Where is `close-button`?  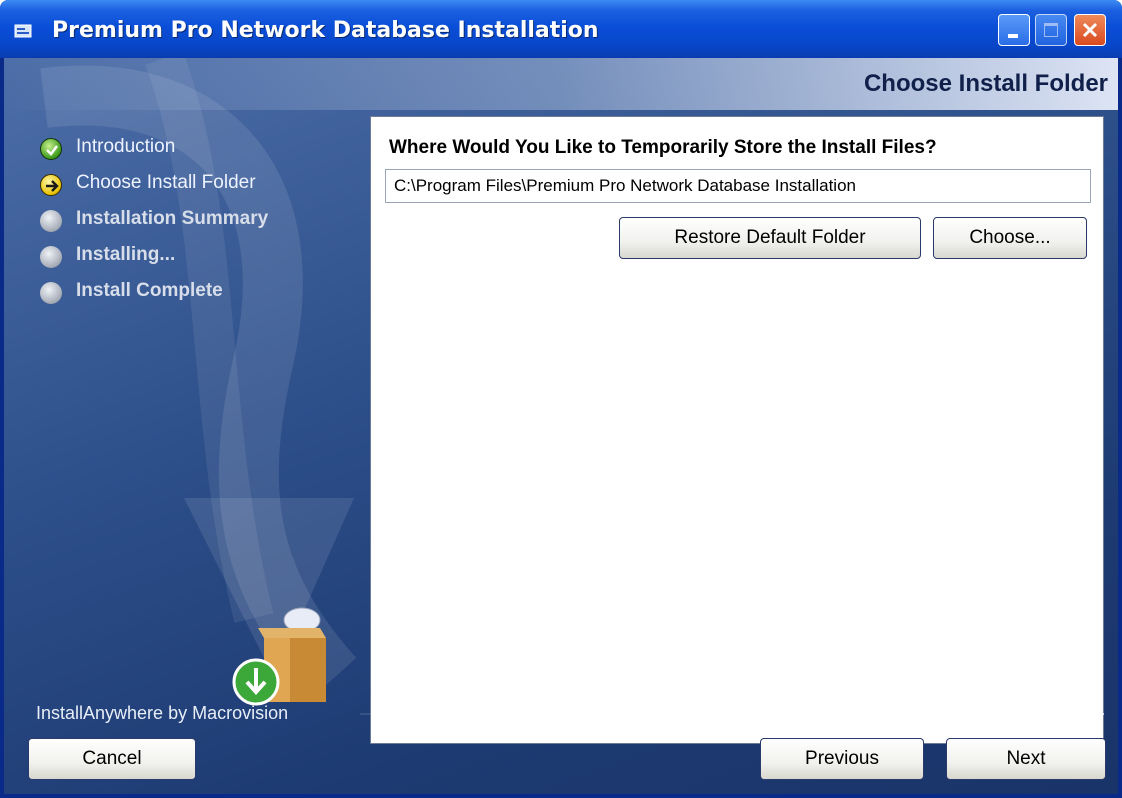
close-button is located at coordinates (1090, 30).